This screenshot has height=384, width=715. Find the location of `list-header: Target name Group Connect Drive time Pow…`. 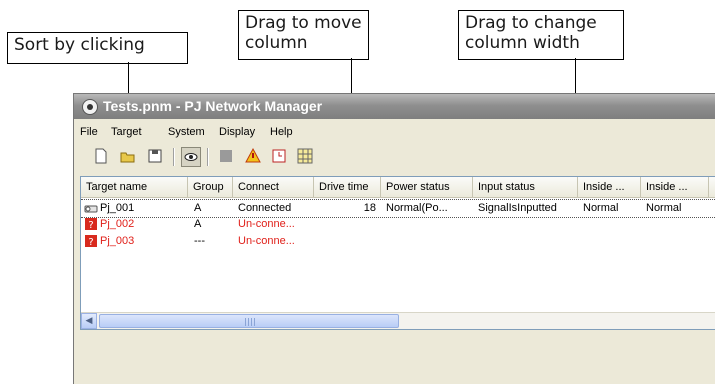

list-header: Target name Group Connect Drive time Pow… is located at coordinates (398, 187).